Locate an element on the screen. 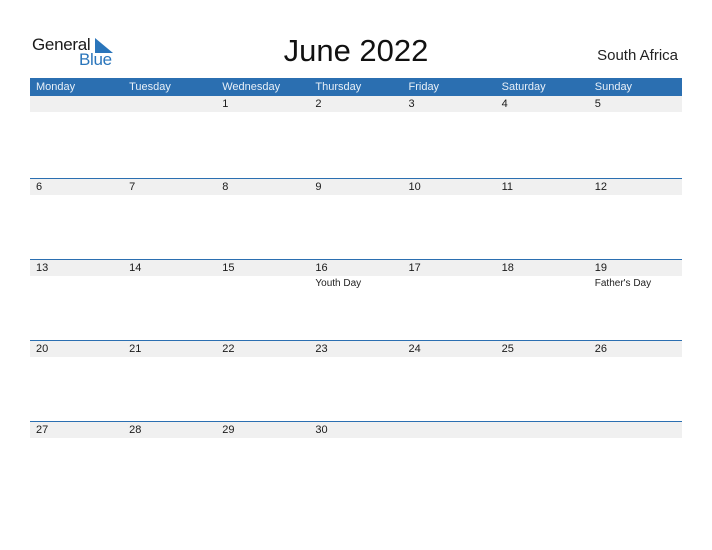 This screenshot has width=712, height=550. day-cell: 7 is located at coordinates (169, 188).